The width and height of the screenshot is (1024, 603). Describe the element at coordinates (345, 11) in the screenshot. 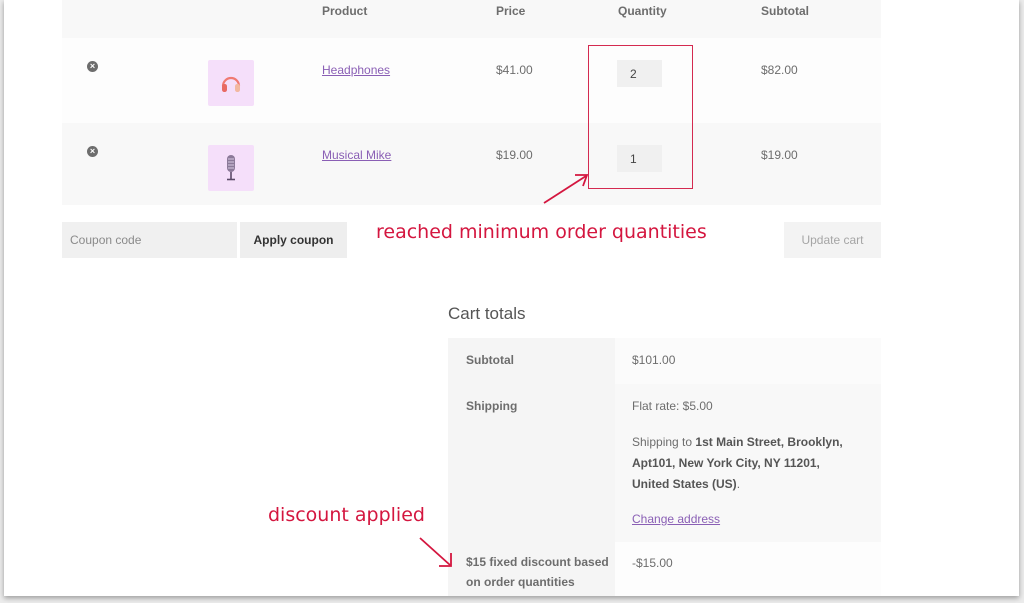

I see `column-header-product: Product` at that location.